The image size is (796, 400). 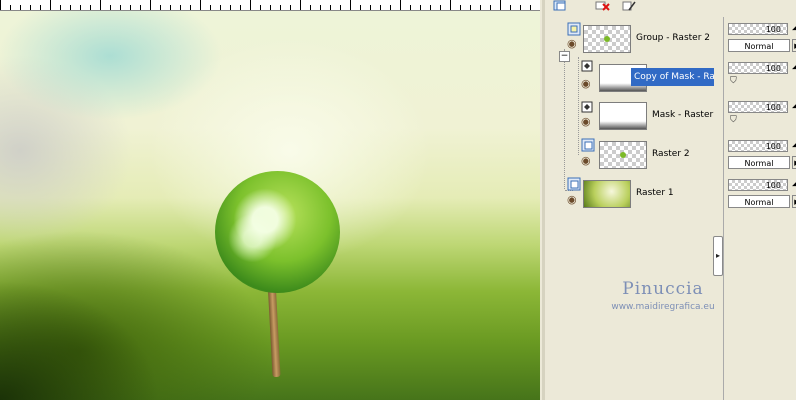 What do you see at coordinates (671, 154) in the screenshot?
I see `layer-name: Raster 2` at bounding box center [671, 154].